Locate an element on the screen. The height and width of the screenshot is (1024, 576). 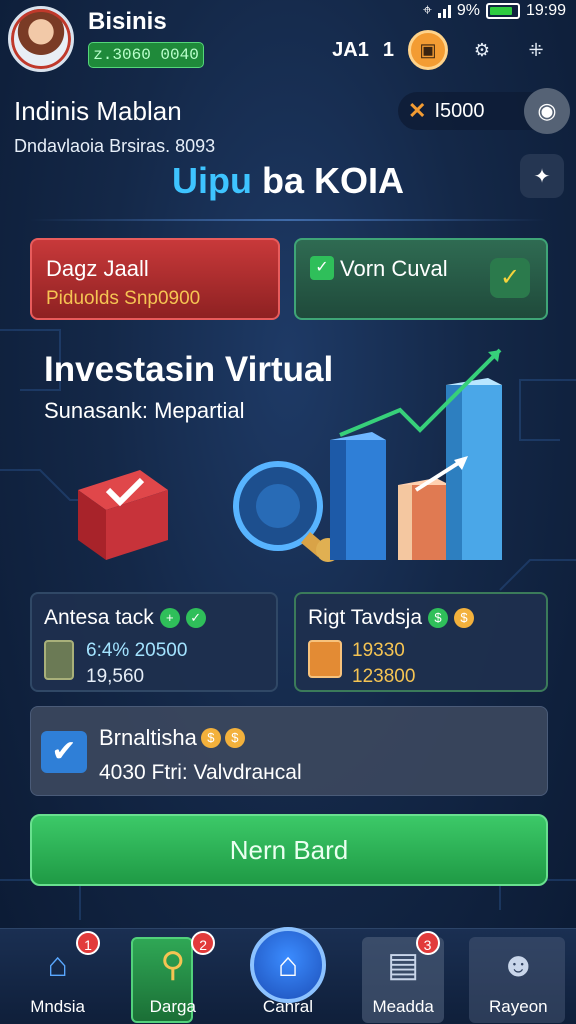
home-icon: ⌂ is located at coordinates (287, 965).